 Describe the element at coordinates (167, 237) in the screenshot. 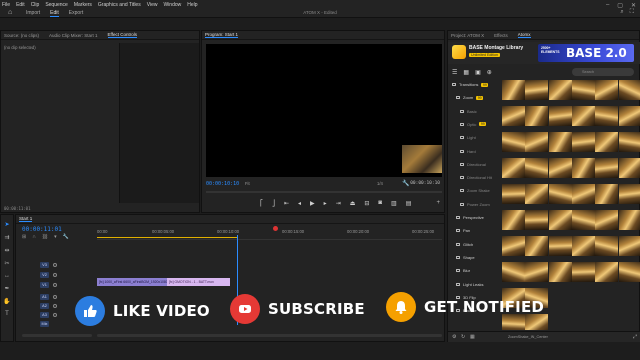

I see `work-area-bar` at that location.